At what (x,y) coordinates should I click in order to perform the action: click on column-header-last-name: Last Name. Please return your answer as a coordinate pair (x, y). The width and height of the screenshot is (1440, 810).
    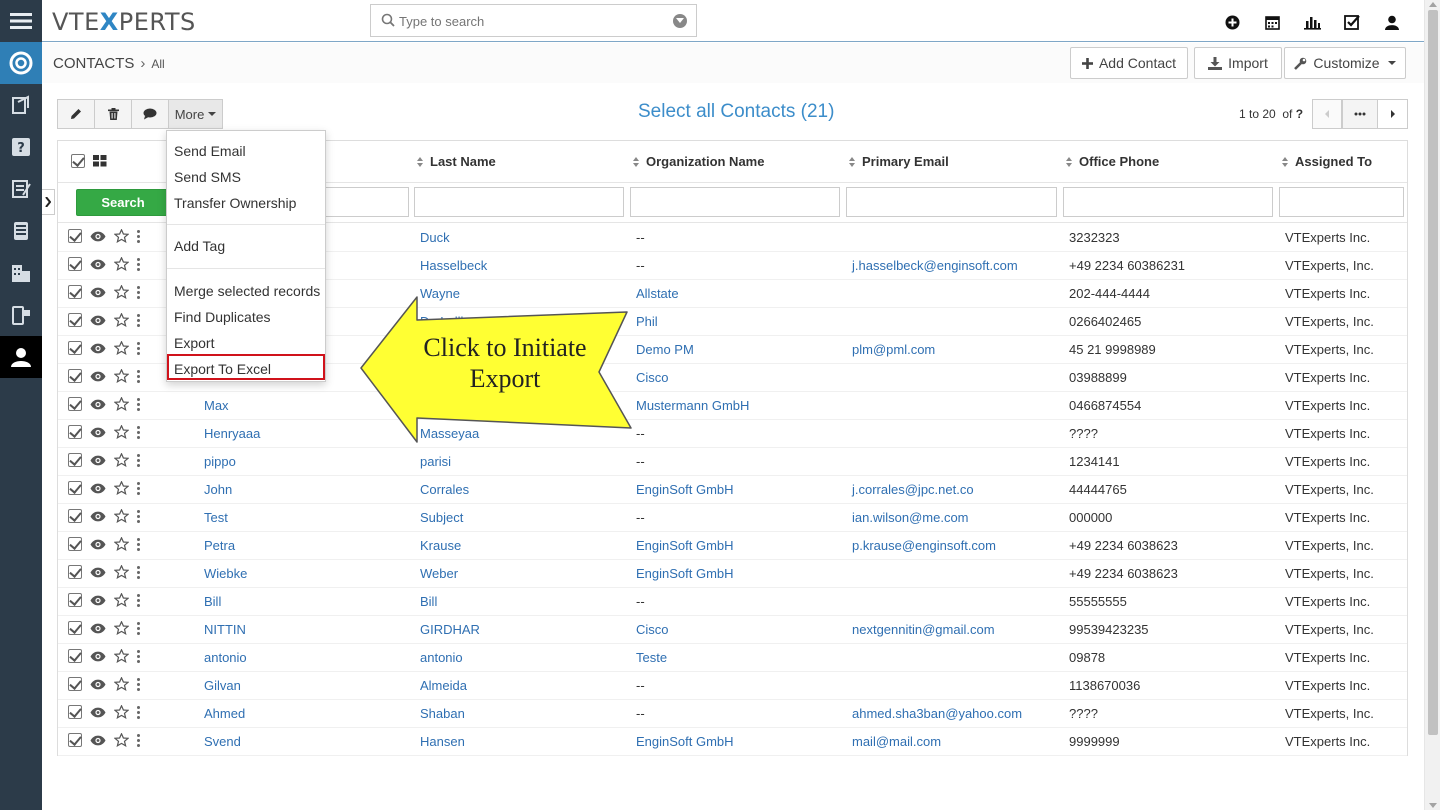
    Looking at the image, I should click on (456, 161).